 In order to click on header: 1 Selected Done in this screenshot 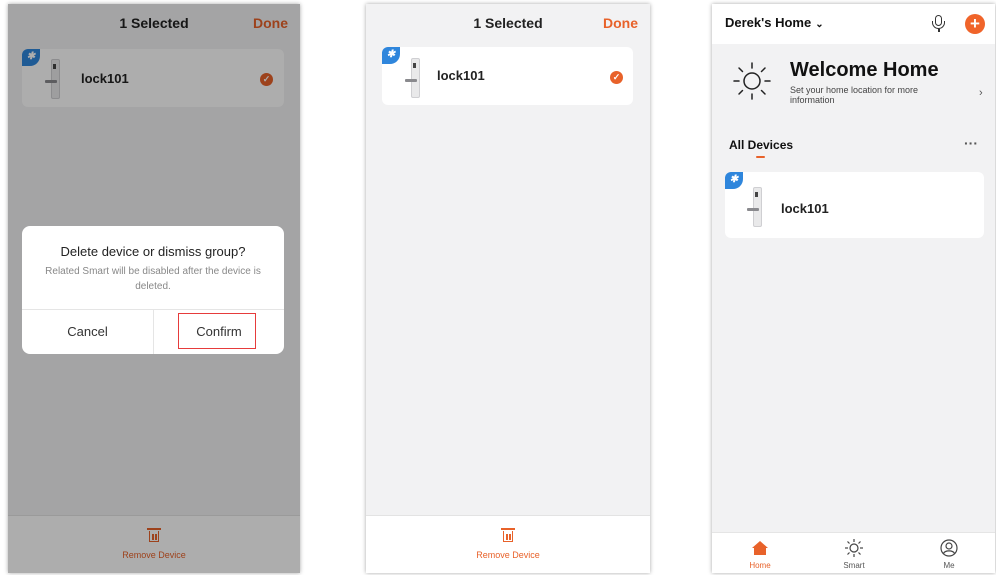, I will do `click(508, 24)`.